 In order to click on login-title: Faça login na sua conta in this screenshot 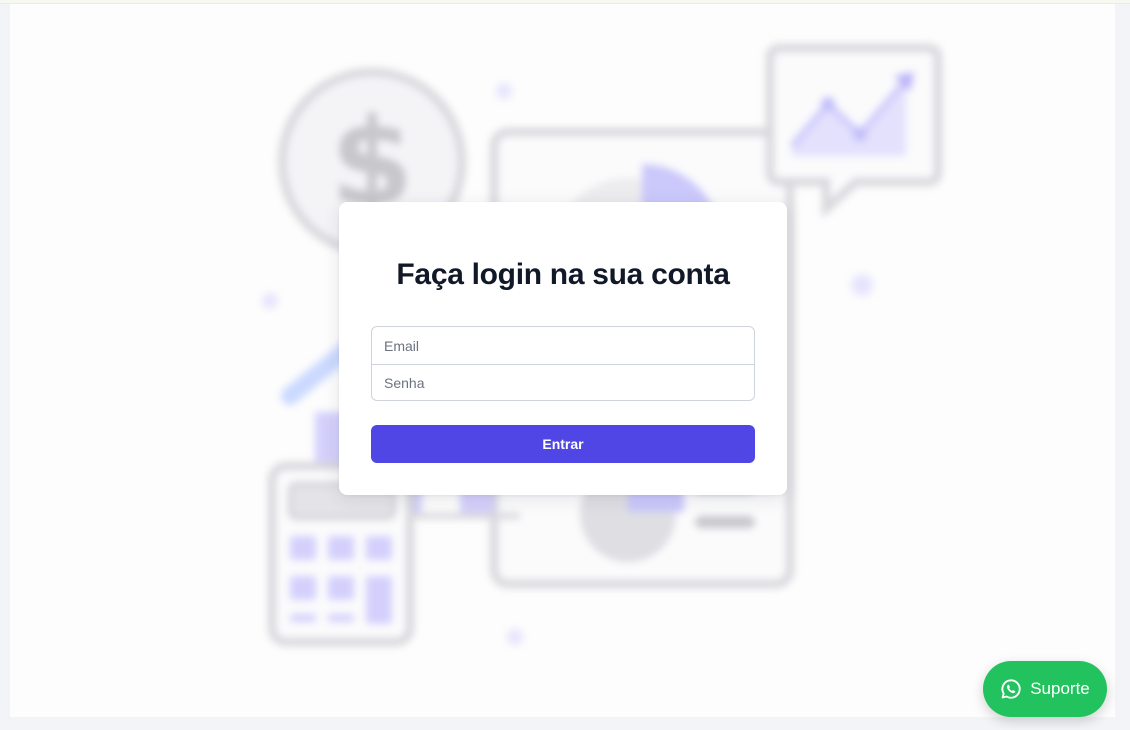, I will do `click(563, 274)`.